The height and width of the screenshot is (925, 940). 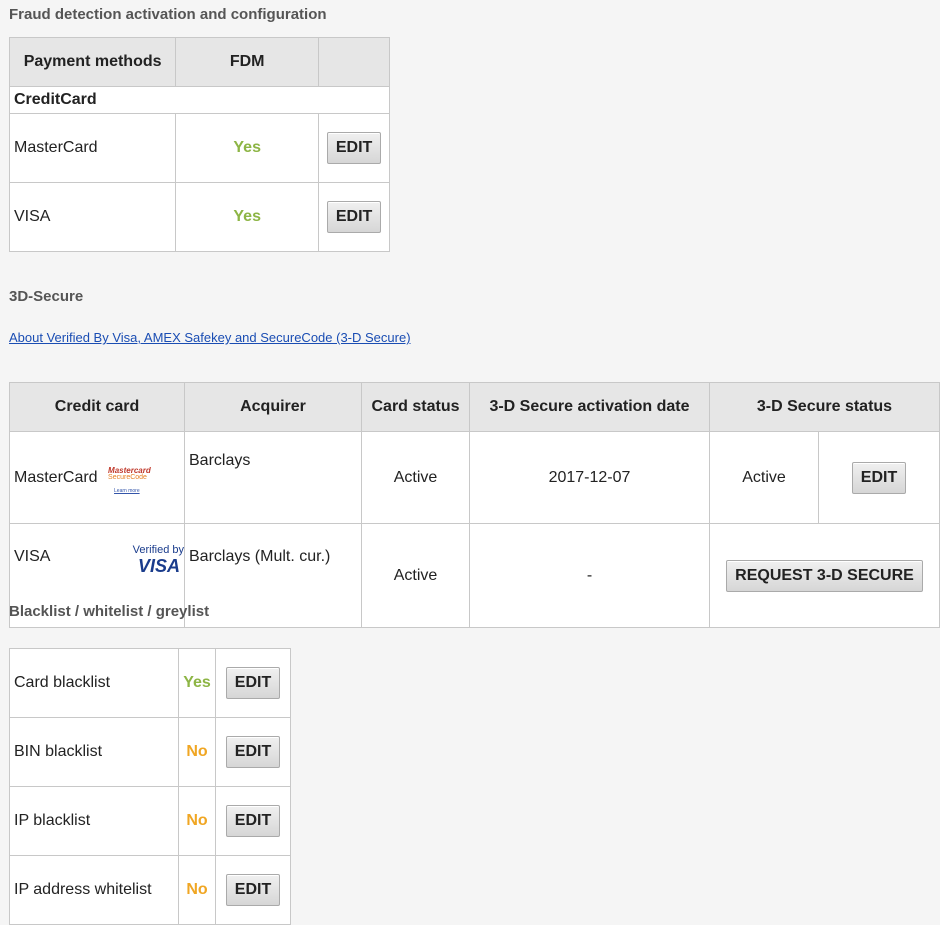 What do you see at coordinates (197, 683) in the screenshot?
I see `status-card-blacklist: Yes` at bounding box center [197, 683].